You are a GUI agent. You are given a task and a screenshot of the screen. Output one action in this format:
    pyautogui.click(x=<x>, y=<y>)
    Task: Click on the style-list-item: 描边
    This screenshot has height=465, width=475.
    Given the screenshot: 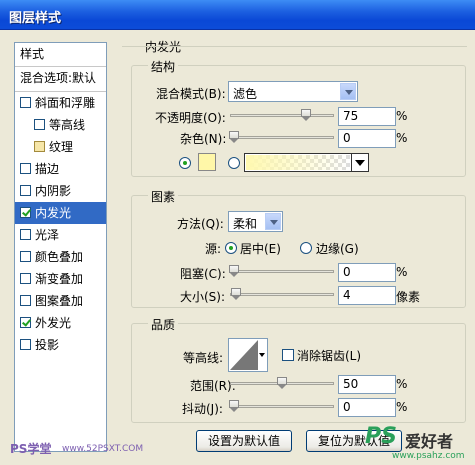 What is the action you would take?
    pyautogui.click(x=60, y=169)
    